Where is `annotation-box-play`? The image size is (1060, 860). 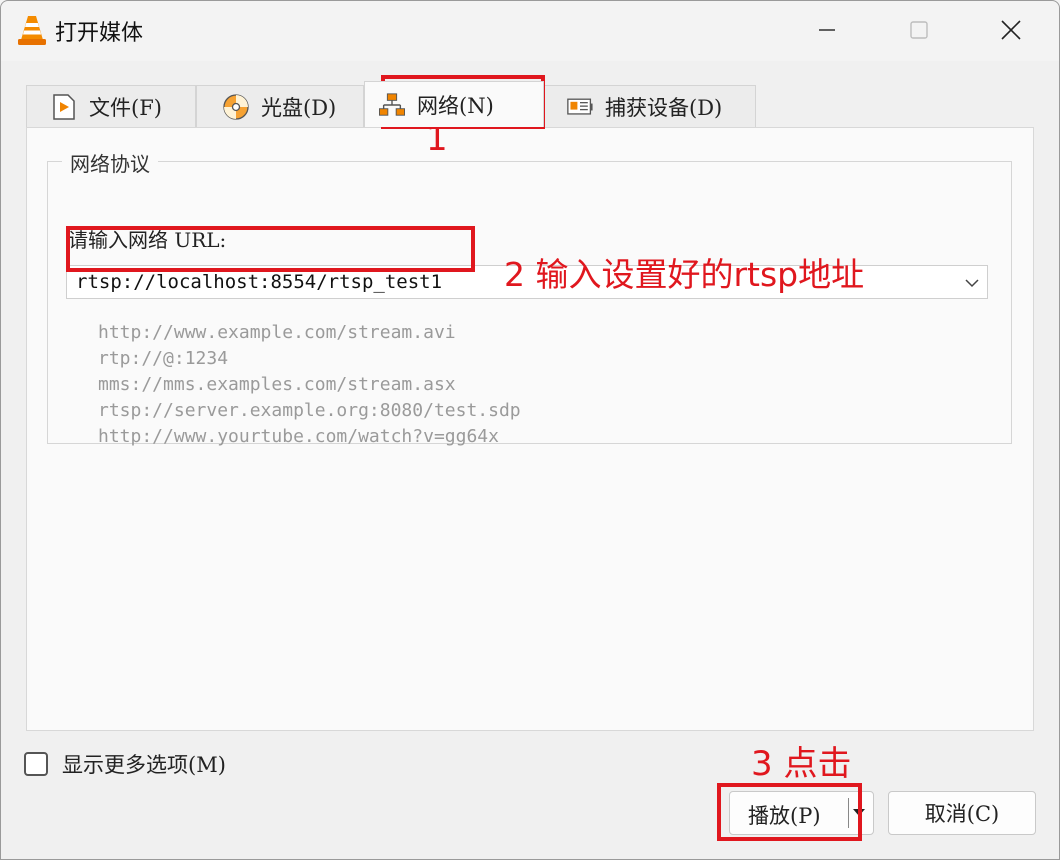
annotation-box-play is located at coordinates (789, 812).